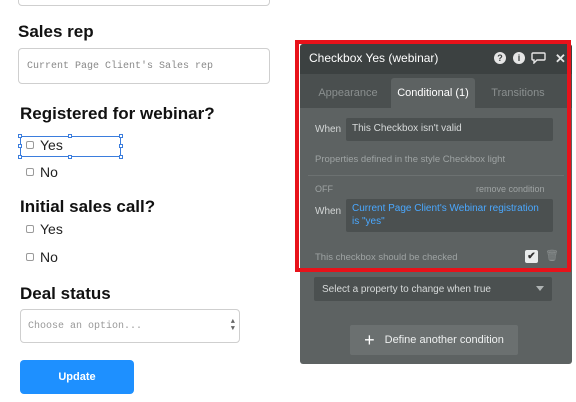 The width and height of the screenshot is (576, 402). I want to click on selection-outline, so click(70, 146).